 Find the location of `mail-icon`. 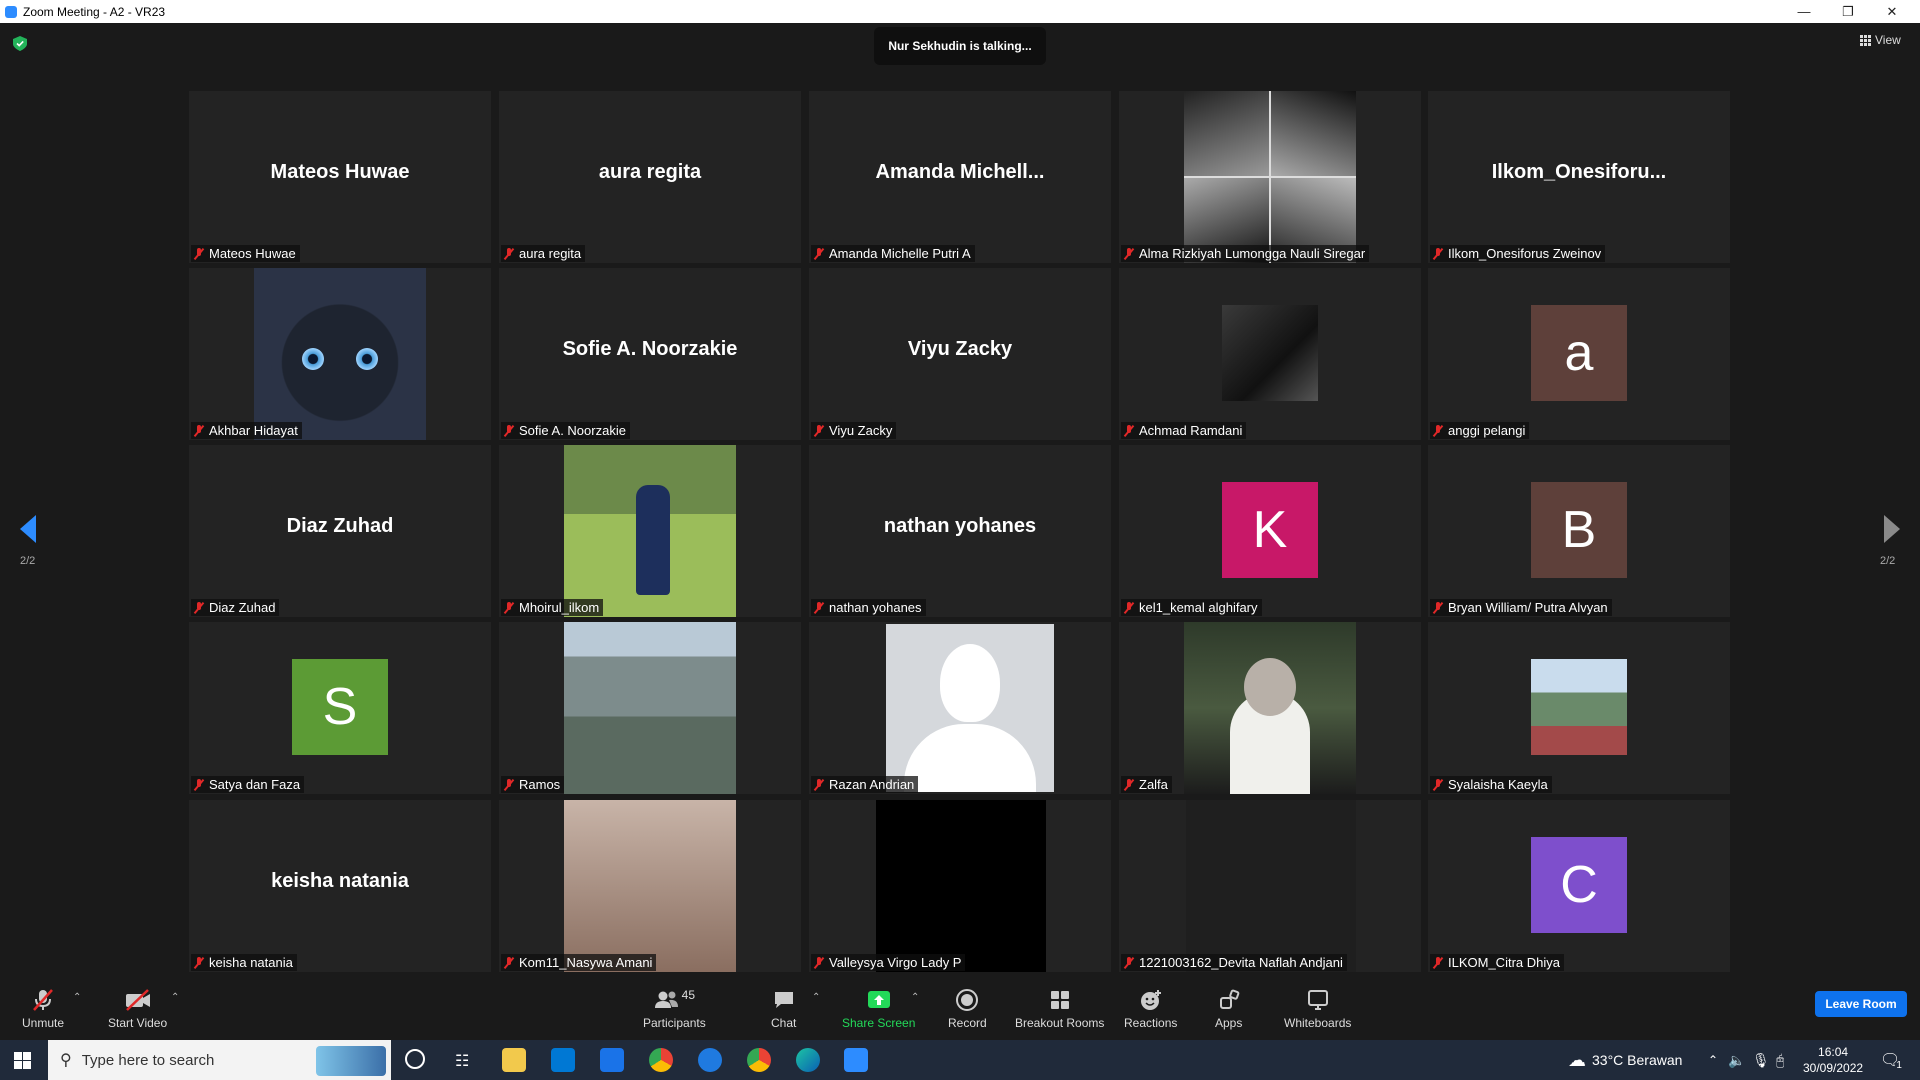

mail-icon is located at coordinates (612, 1060).